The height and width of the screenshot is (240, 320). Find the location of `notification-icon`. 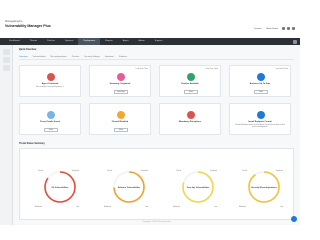

notification-icon is located at coordinates (283, 28).